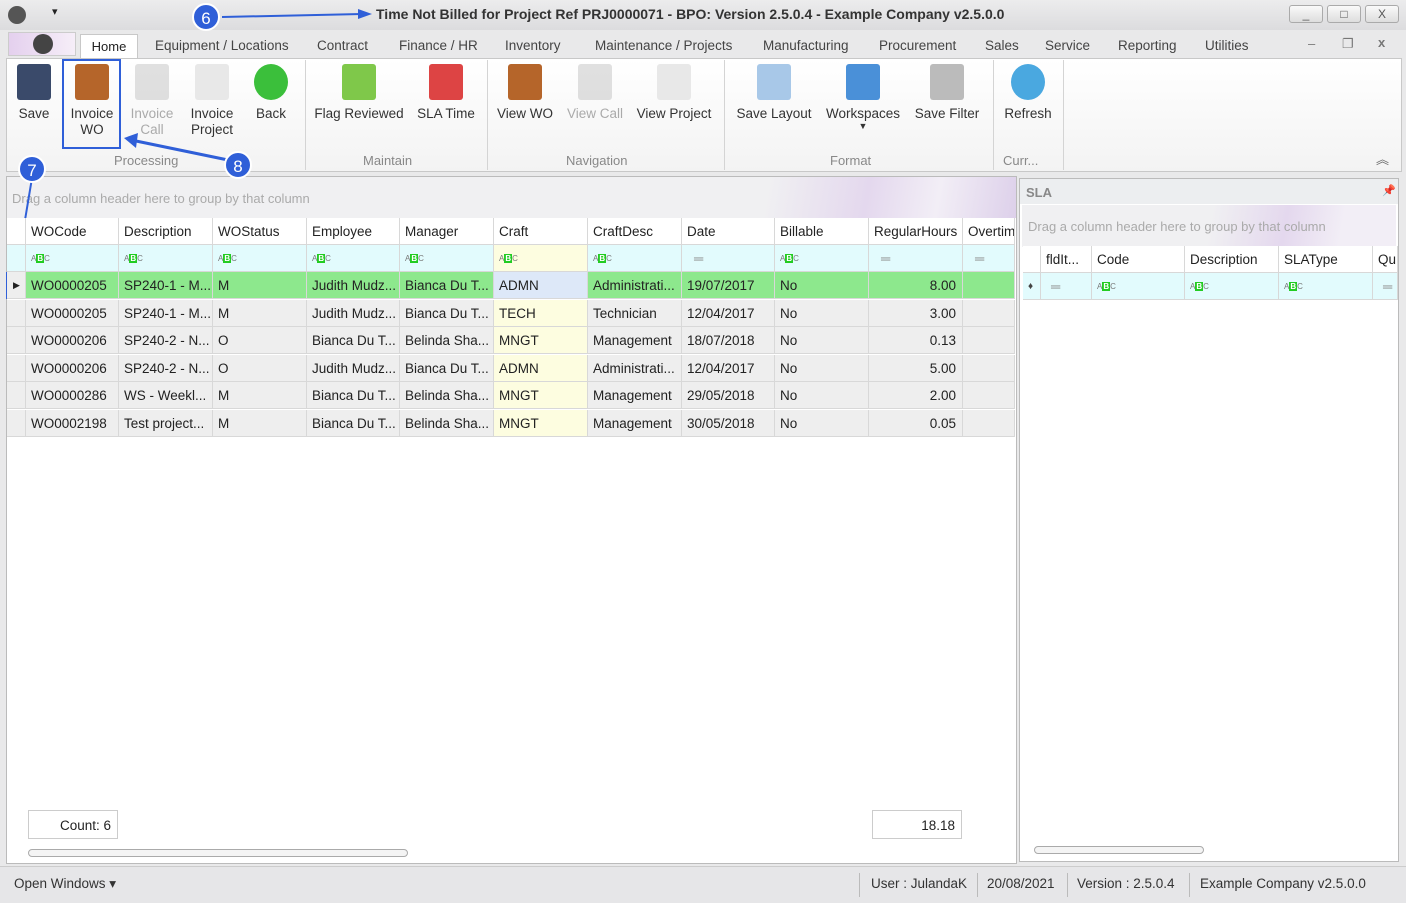 The image size is (1406, 903). I want to click on save-button: Save, so click(34, 91).